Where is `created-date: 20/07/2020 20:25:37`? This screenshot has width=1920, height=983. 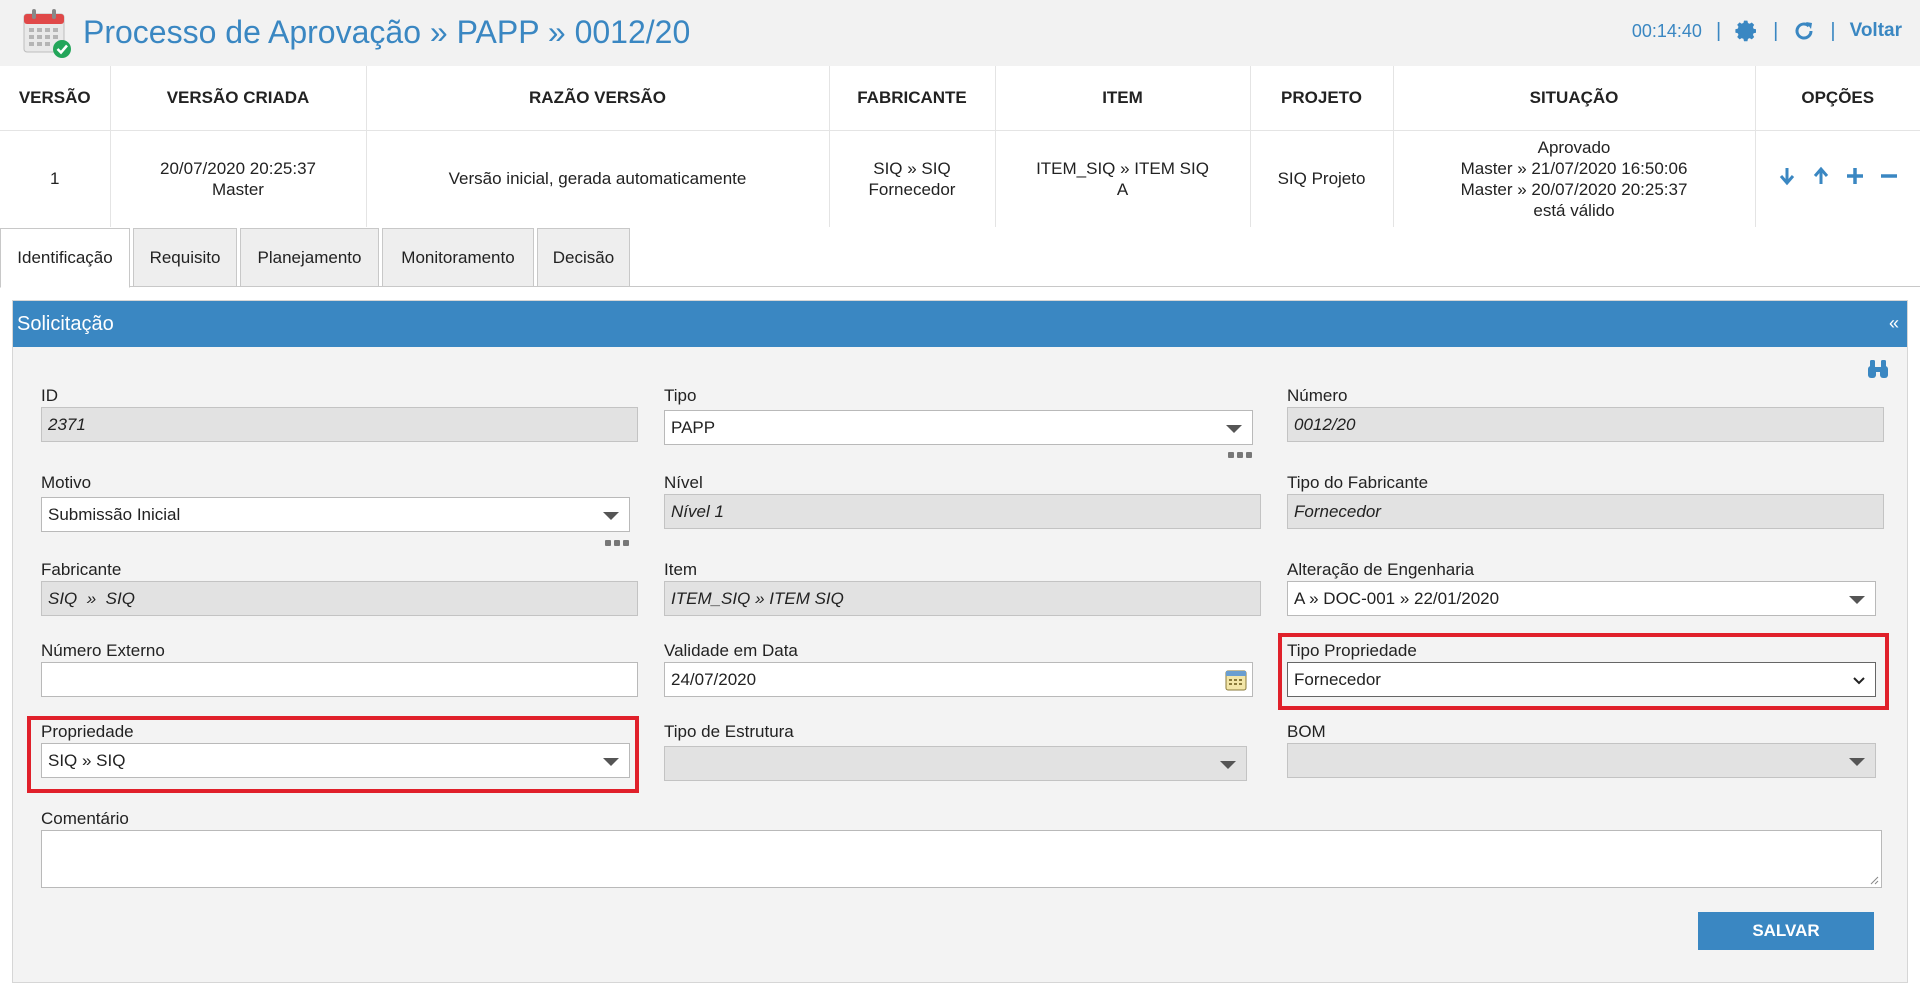 created-date: 20/07/2020 20:25:37 is located at coordinates (238, 168).